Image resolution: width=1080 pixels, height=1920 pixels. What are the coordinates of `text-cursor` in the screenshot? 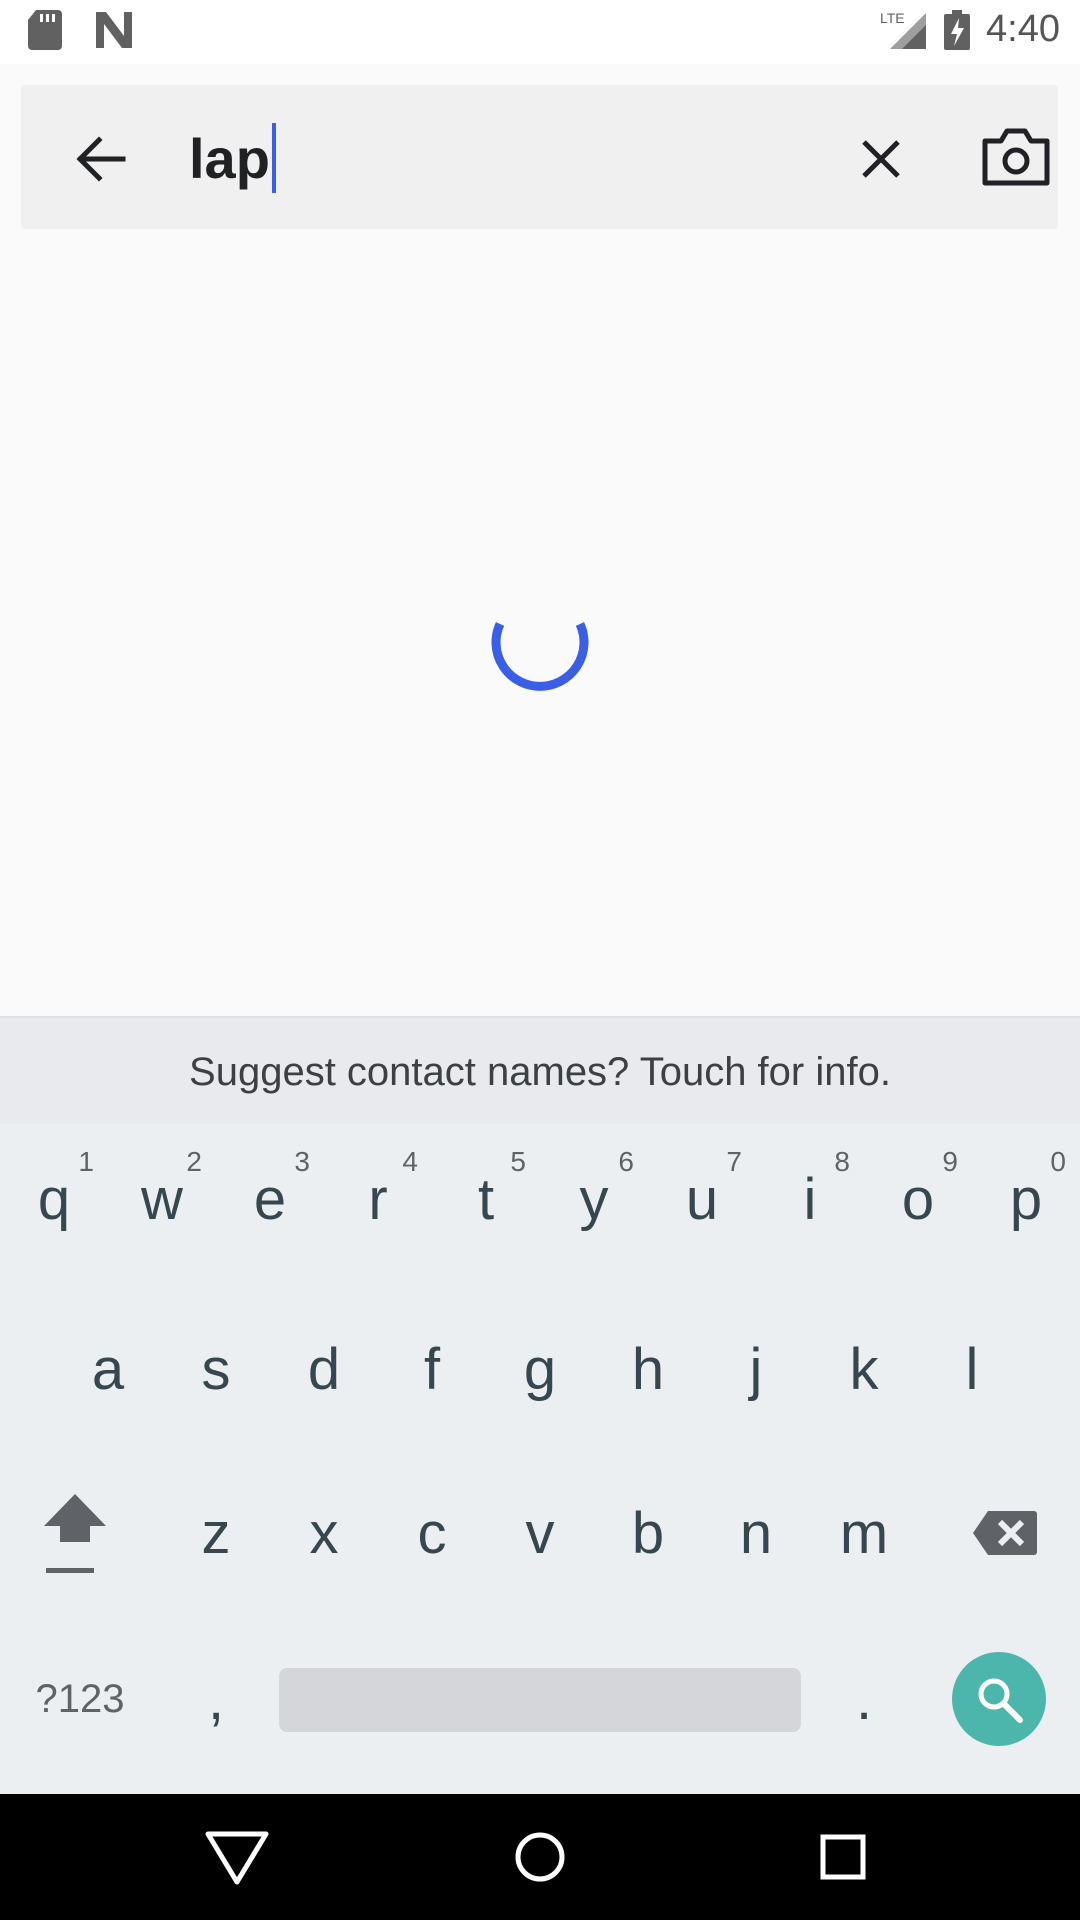 It's located at (273, 158).